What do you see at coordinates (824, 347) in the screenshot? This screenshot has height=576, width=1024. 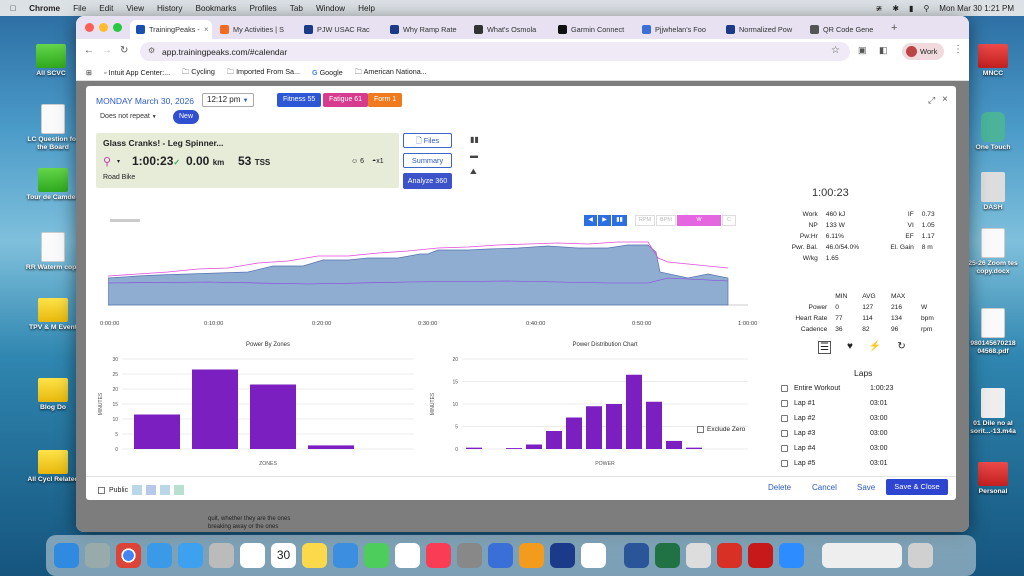 I see `list-icon: ☰` at bounding box center [824, 347].